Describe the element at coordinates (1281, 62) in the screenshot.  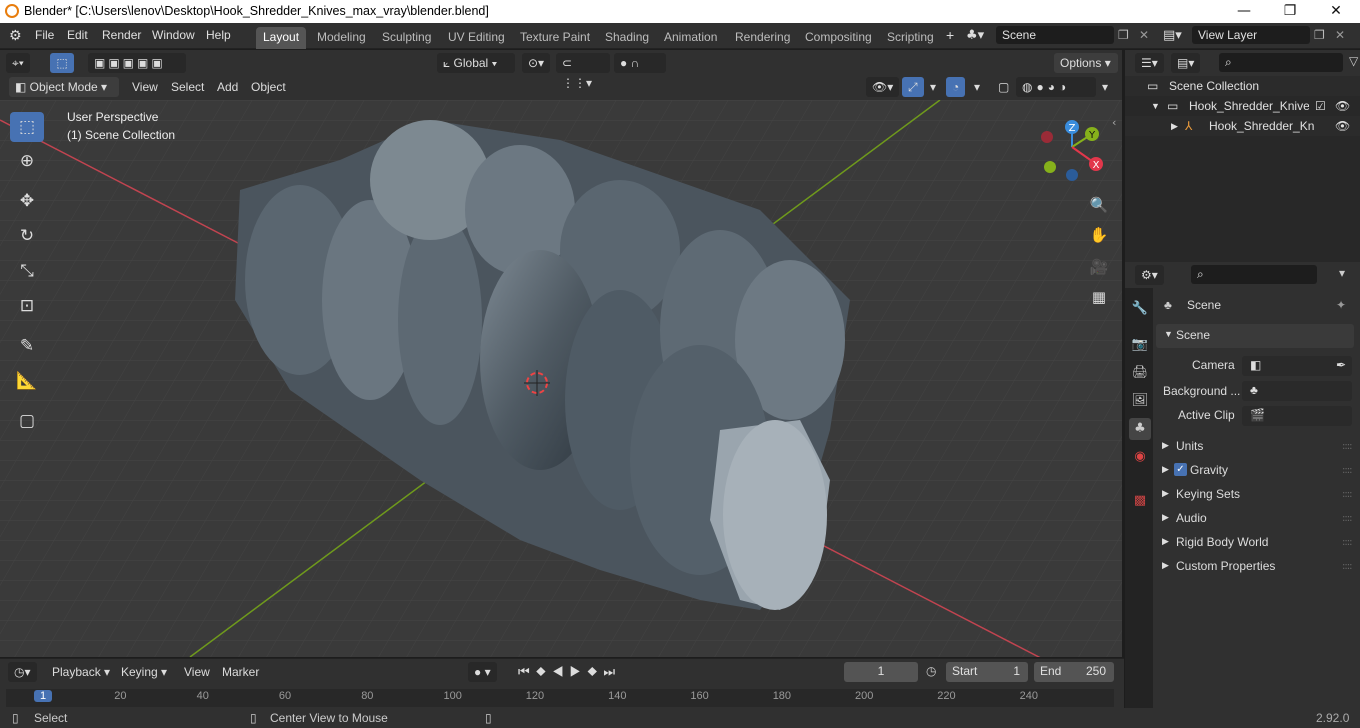
I see `outliner-search-input: ⌕` at that location.